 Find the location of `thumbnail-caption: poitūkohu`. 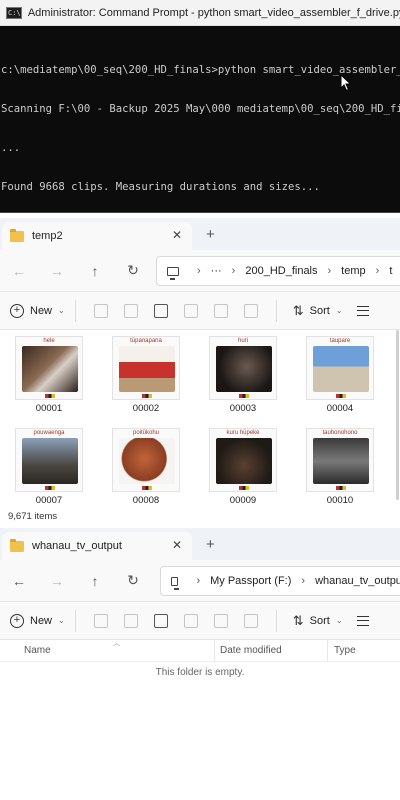

thumbnail-caption: poitūkohu is located at coordinates (146, 433).